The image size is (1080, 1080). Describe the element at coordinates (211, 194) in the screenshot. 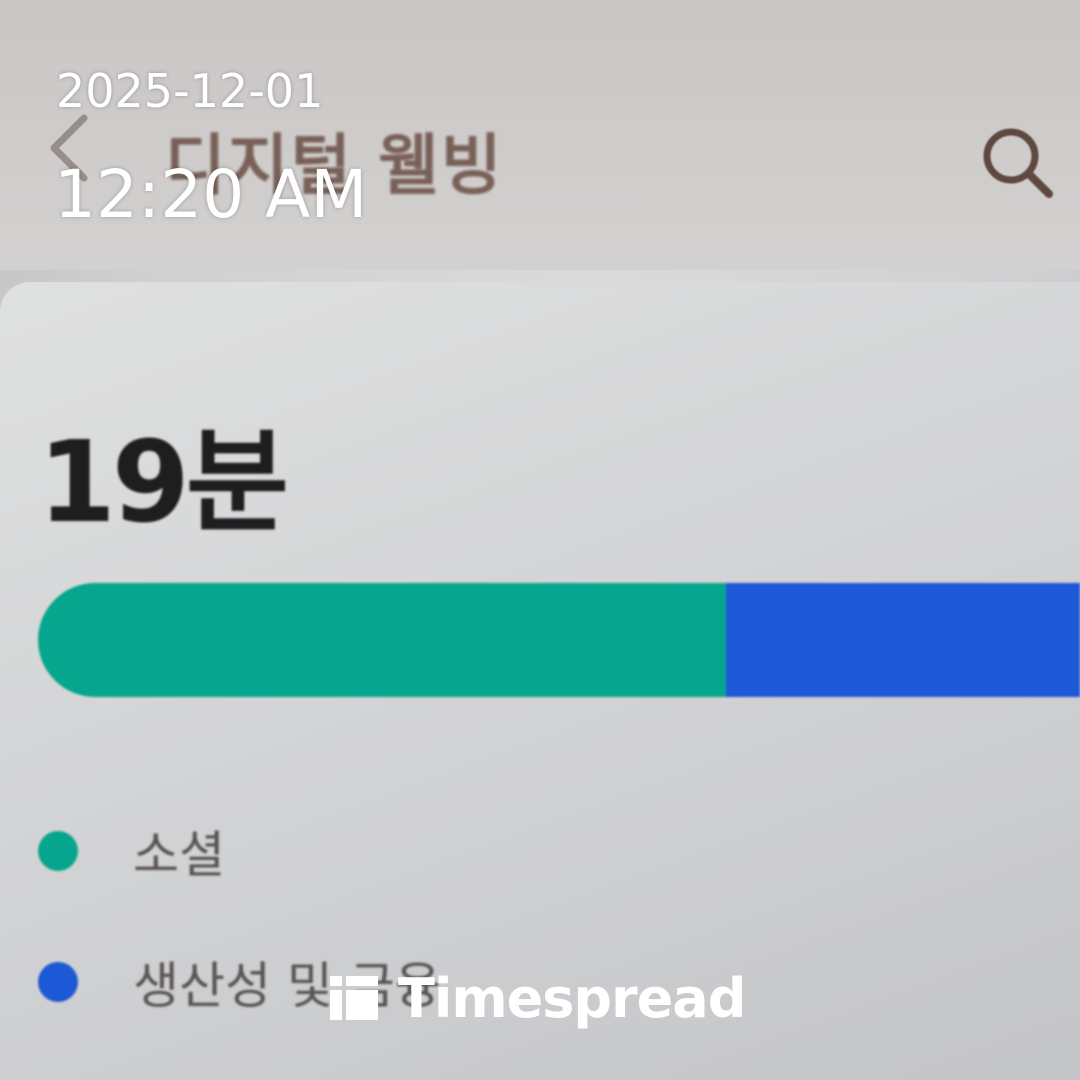

I see `timestamp-time: 12:20 AM` at that location.